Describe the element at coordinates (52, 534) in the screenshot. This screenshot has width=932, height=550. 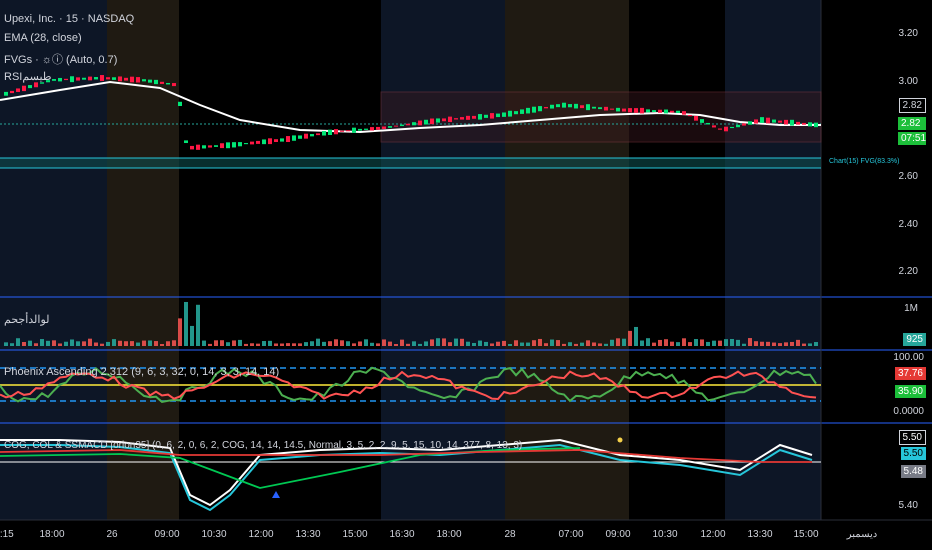
I see `time-tick-1: 18:00` at that location.